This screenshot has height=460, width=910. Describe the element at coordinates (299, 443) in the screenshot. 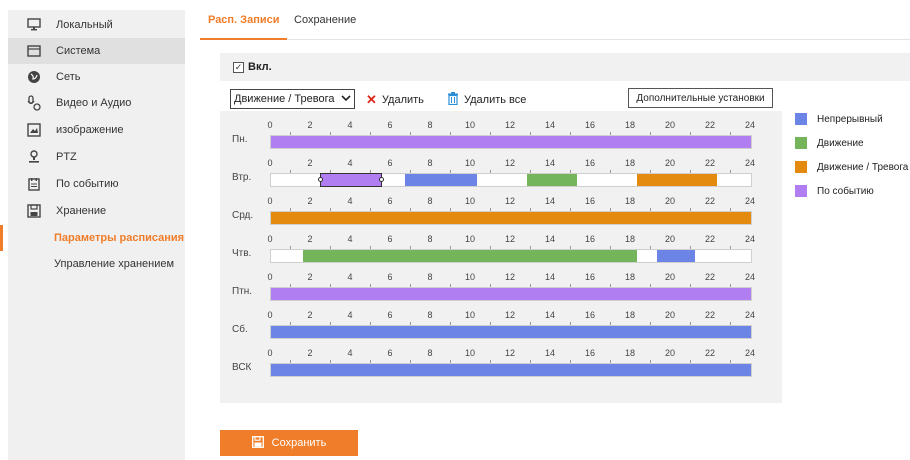

I see `save-label: Сохранить` at that location.